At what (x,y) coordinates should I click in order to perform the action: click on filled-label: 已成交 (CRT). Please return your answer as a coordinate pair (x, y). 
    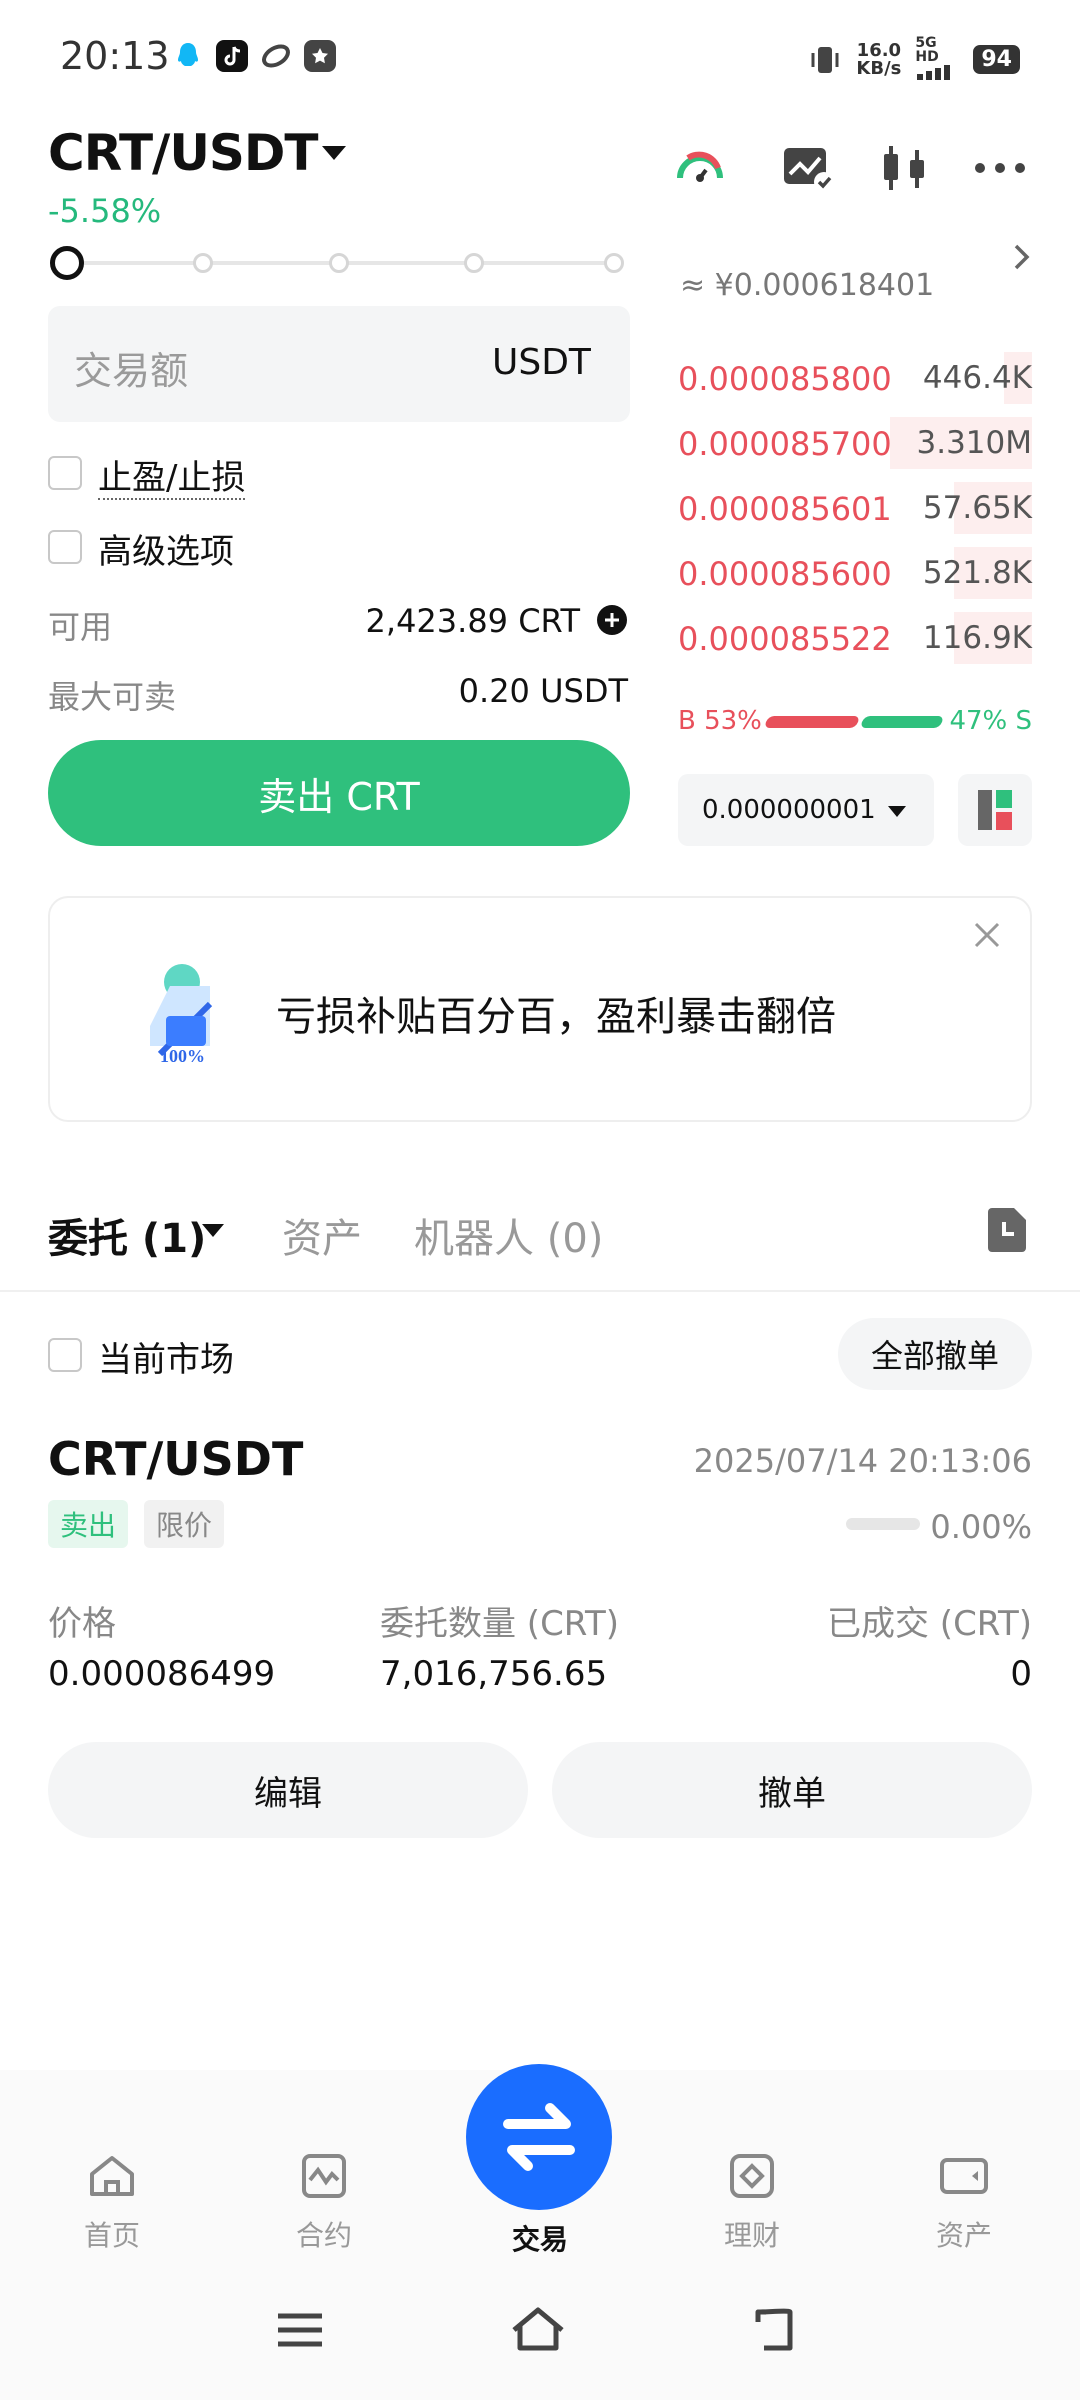
    Looking at the image, I should click on (929, 1624).